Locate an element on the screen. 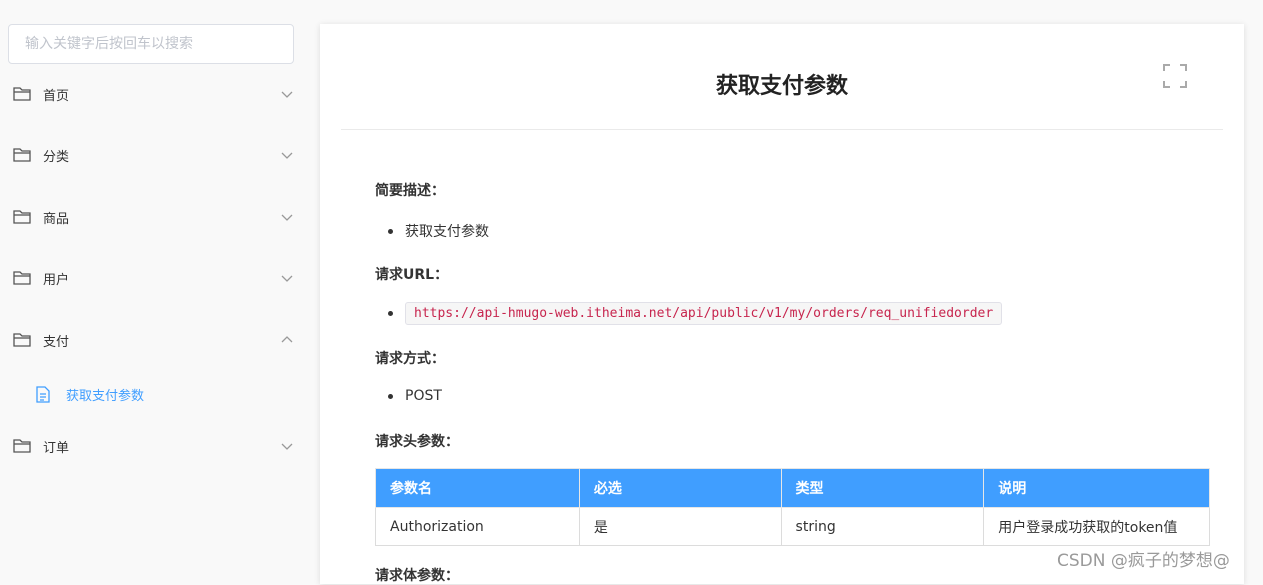 The image size is (1263, 585). sidebar-item-label: 支付 is located at coordinates (56, 342).